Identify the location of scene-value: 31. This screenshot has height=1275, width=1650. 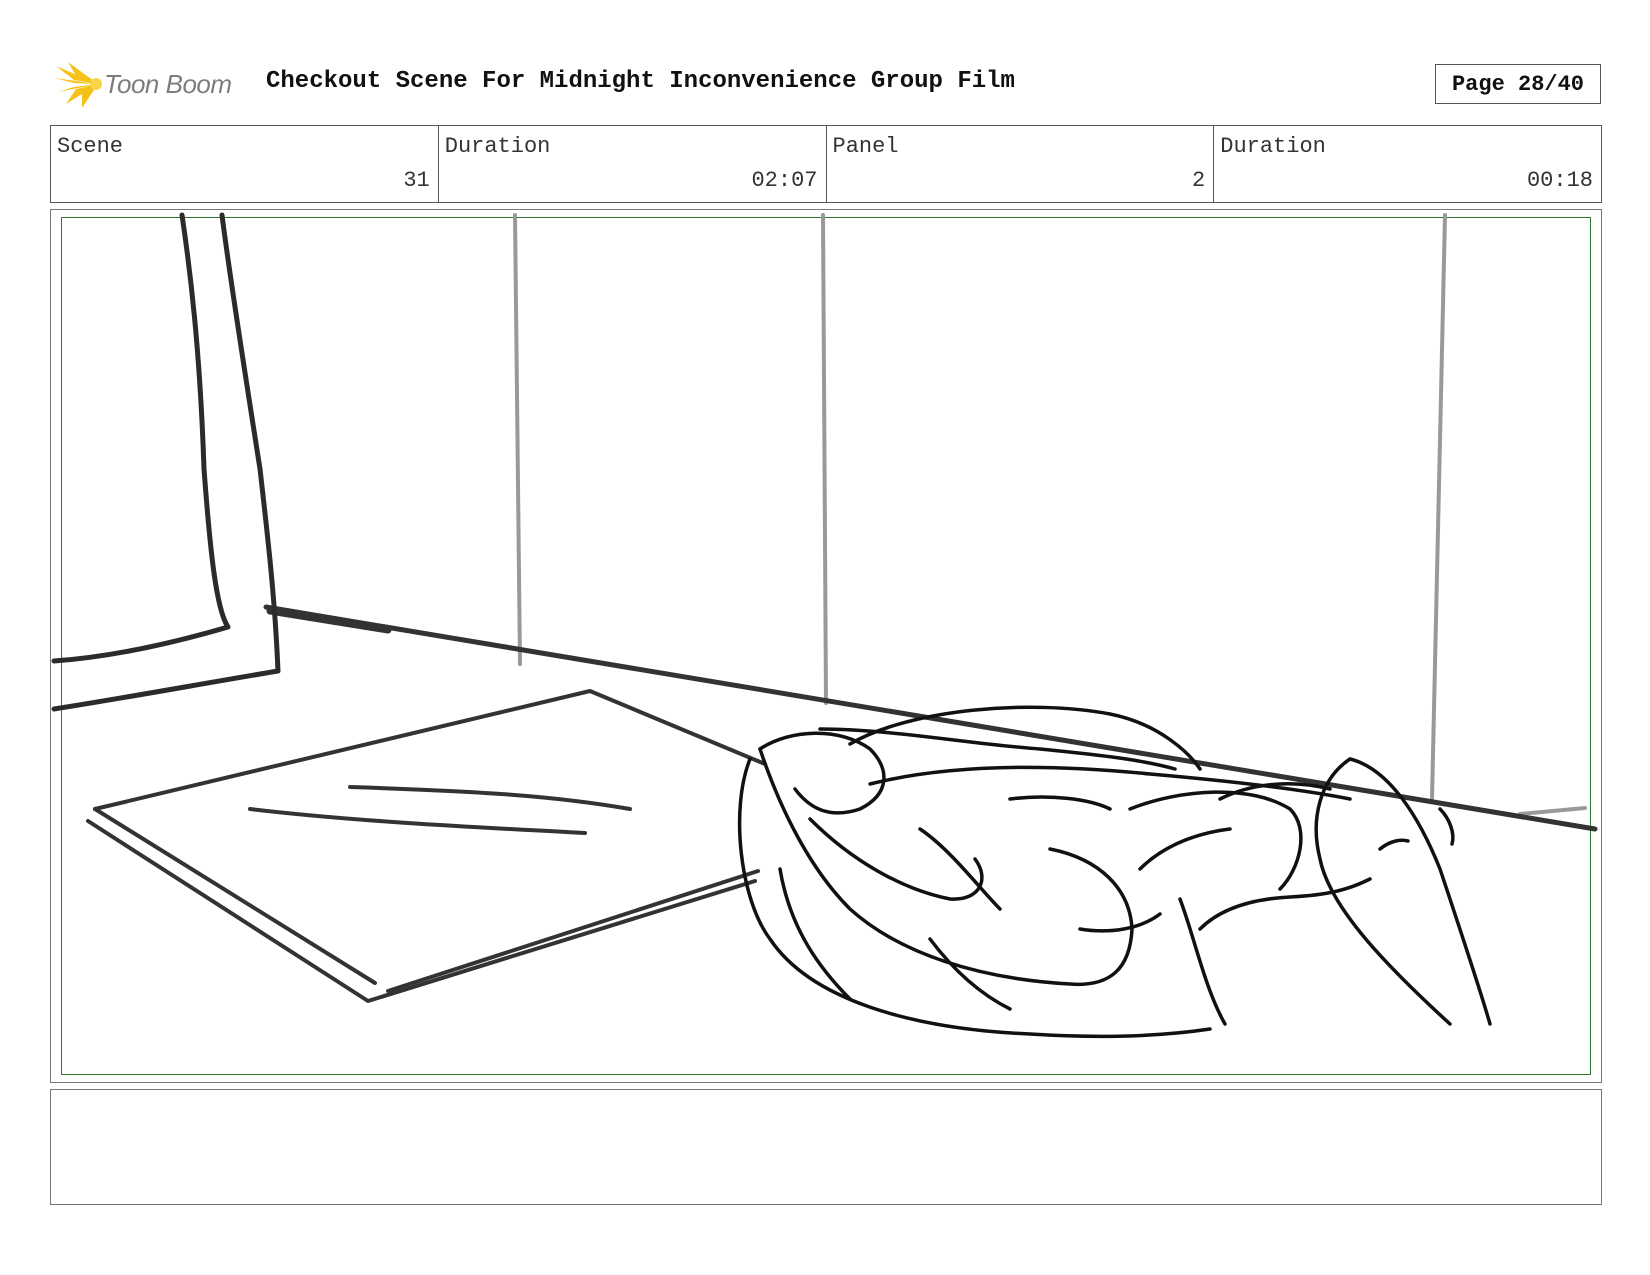
(416, 180).